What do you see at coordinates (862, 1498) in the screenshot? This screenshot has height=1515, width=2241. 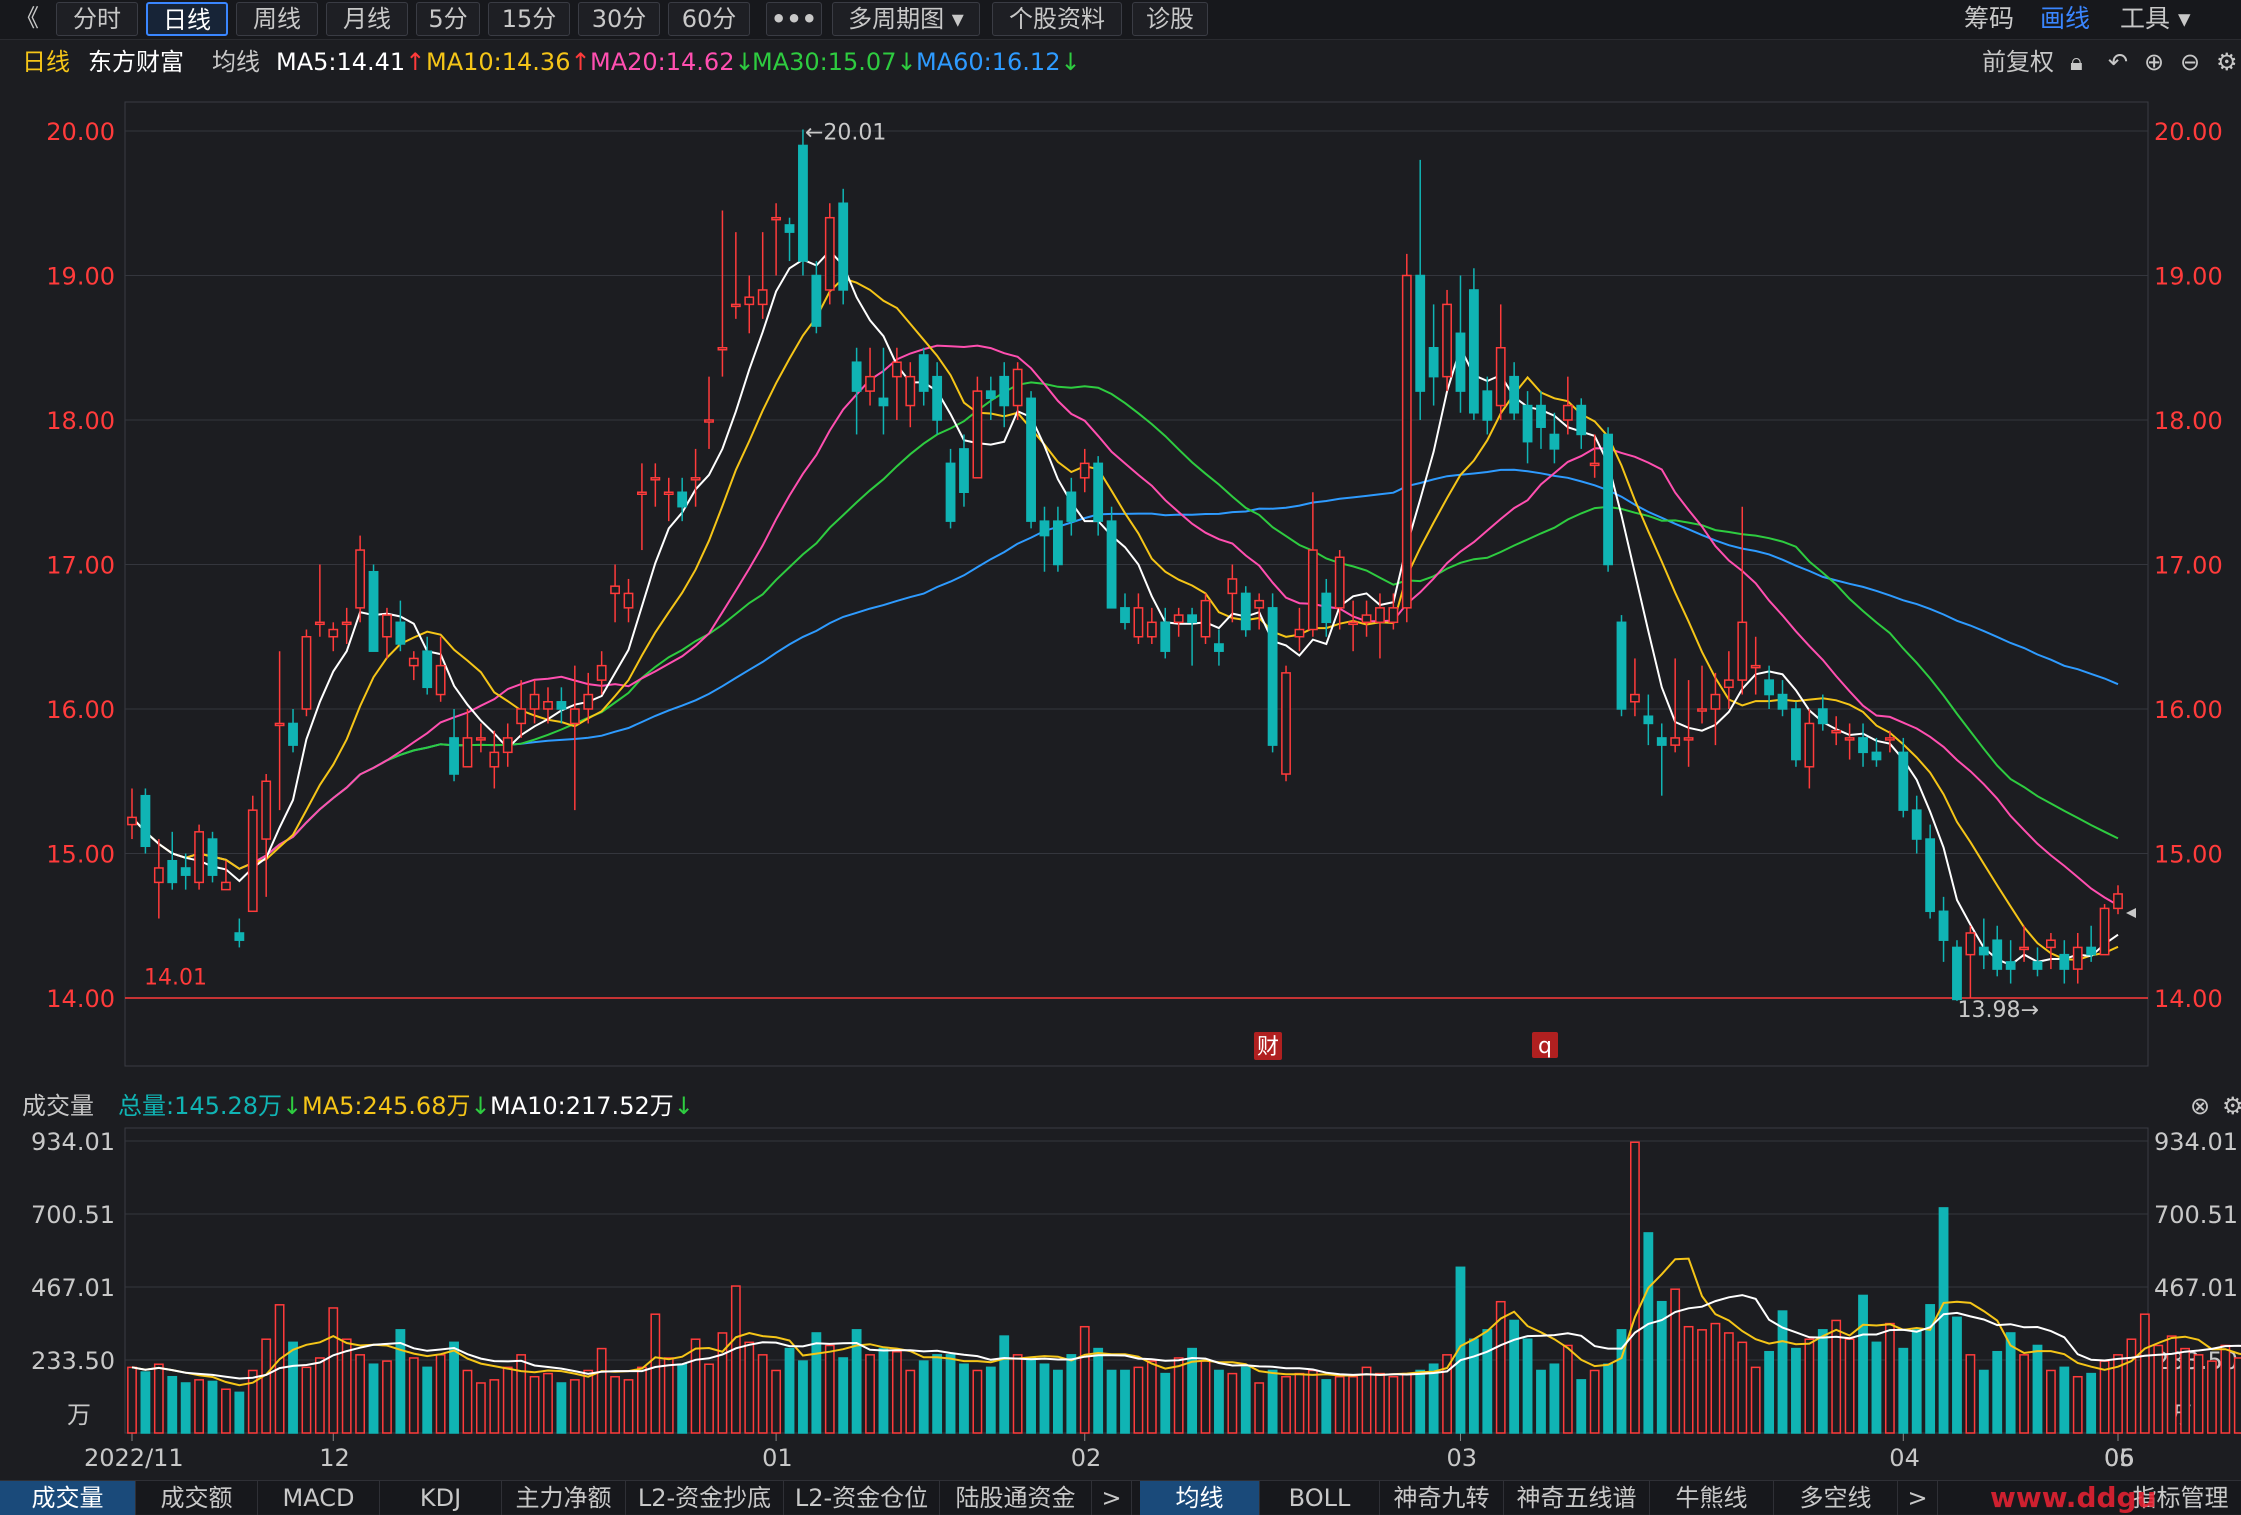 I see `tab-l2-position: L2-资金仓位` at bounding box center [862, 1498].